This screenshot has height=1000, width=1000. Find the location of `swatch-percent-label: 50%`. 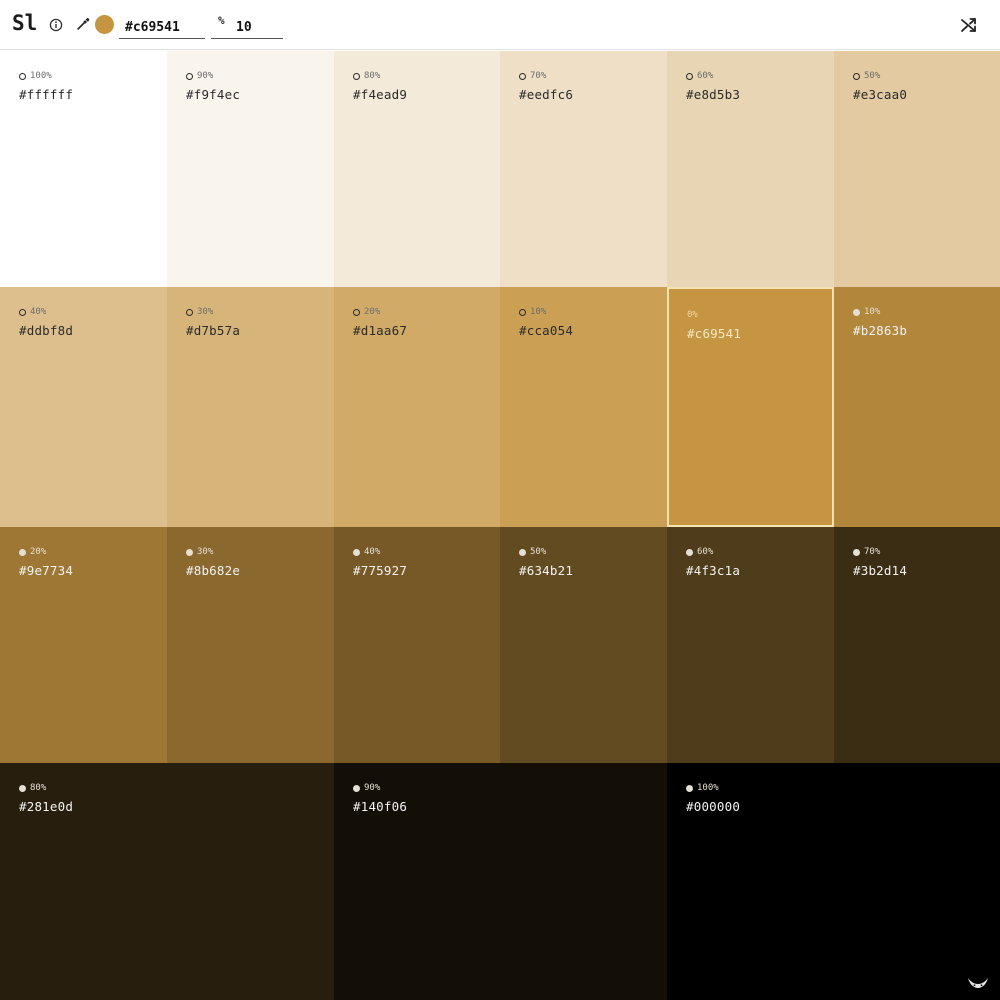

swatch-percent-label: 50% is located at coordinates (538, 552).